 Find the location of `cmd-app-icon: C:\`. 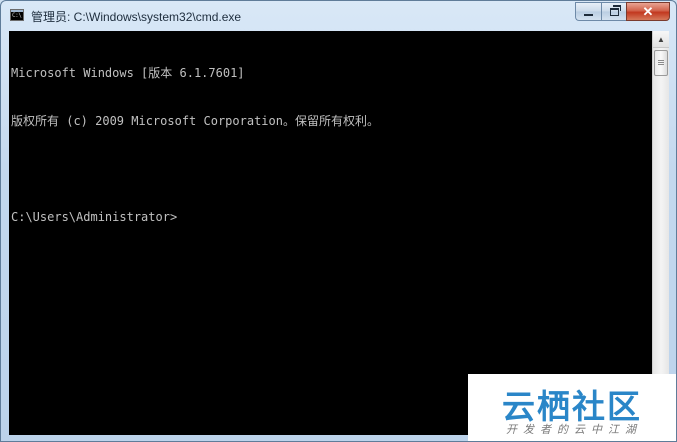

cmd-app-icon: C:\ is located at coordinates (17, 15).